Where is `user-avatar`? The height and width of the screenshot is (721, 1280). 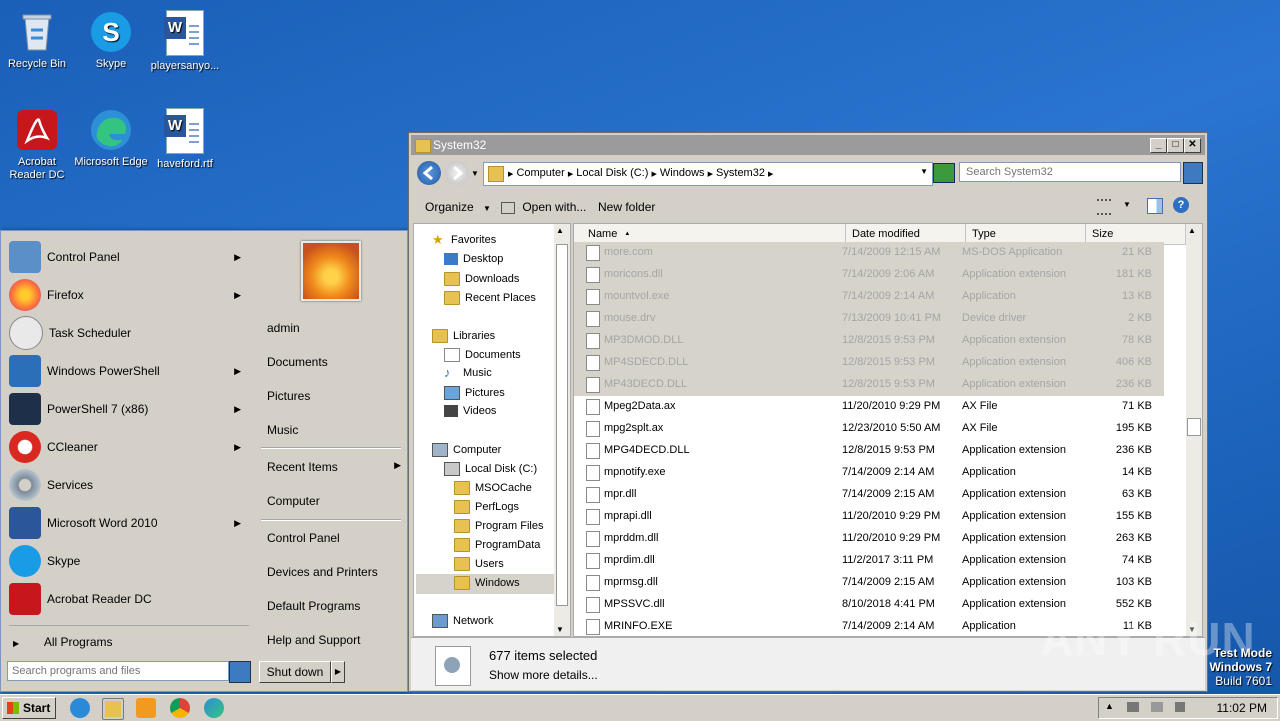
user-avatar is located at coordinates (331, 271).